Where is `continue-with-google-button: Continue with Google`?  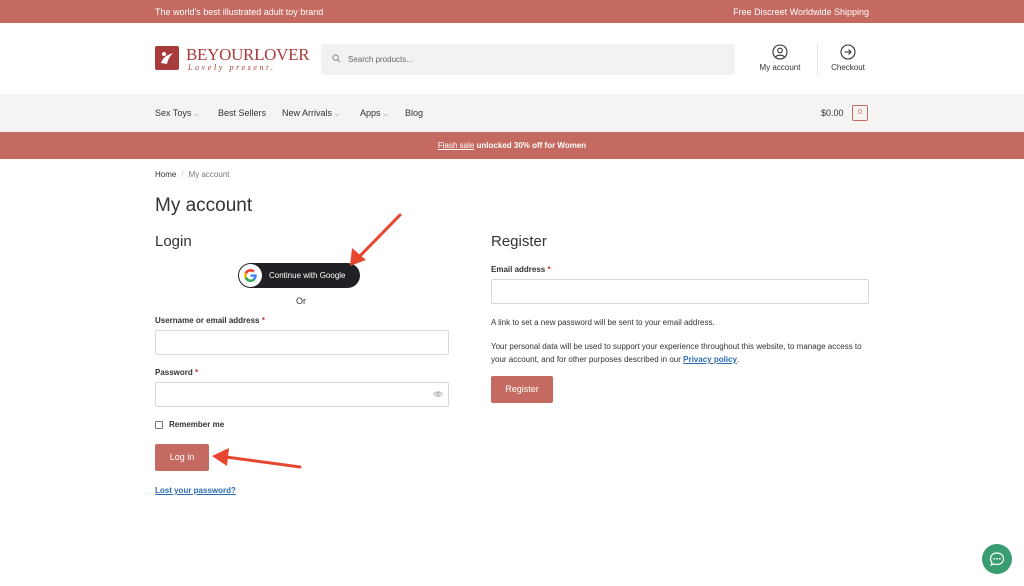
continue-with-google-button: Continue with Google is located at coordinates (299, 275).